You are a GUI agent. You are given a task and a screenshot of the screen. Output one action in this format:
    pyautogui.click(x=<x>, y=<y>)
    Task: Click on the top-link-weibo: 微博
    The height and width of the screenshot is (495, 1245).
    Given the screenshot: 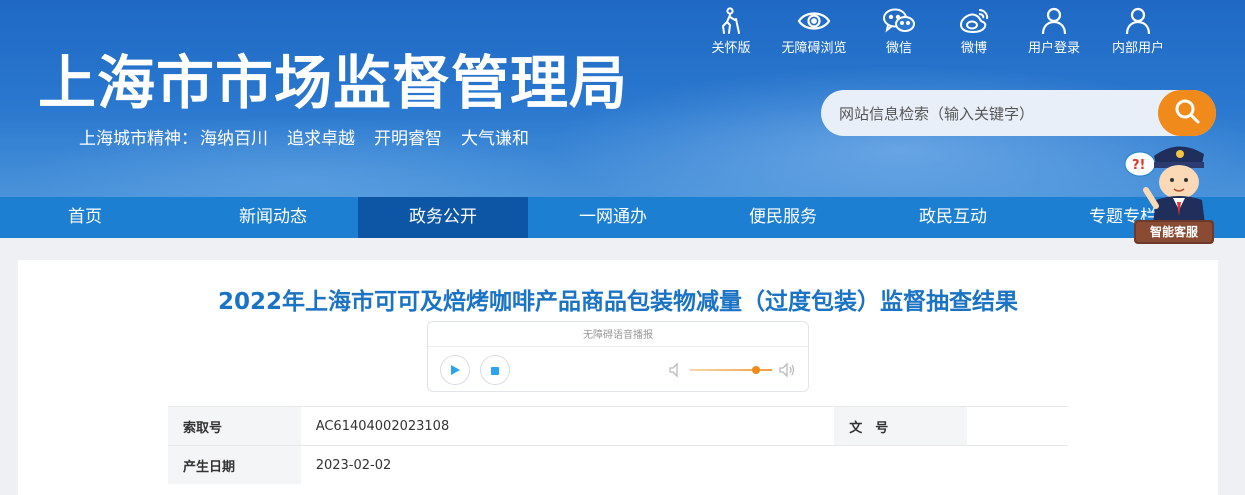 What is the action you would take?
    pyautogui.click(x=974, y=31)
    